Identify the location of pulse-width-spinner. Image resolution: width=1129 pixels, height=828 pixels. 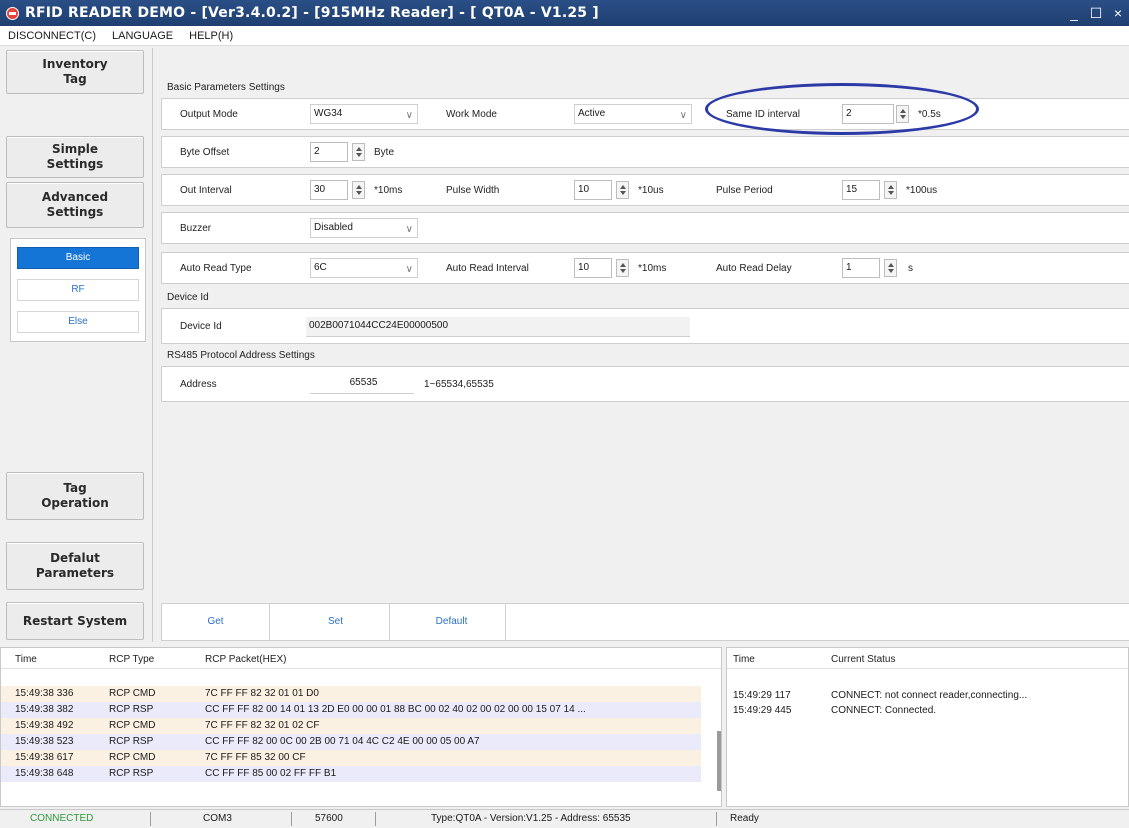
(622, 190).